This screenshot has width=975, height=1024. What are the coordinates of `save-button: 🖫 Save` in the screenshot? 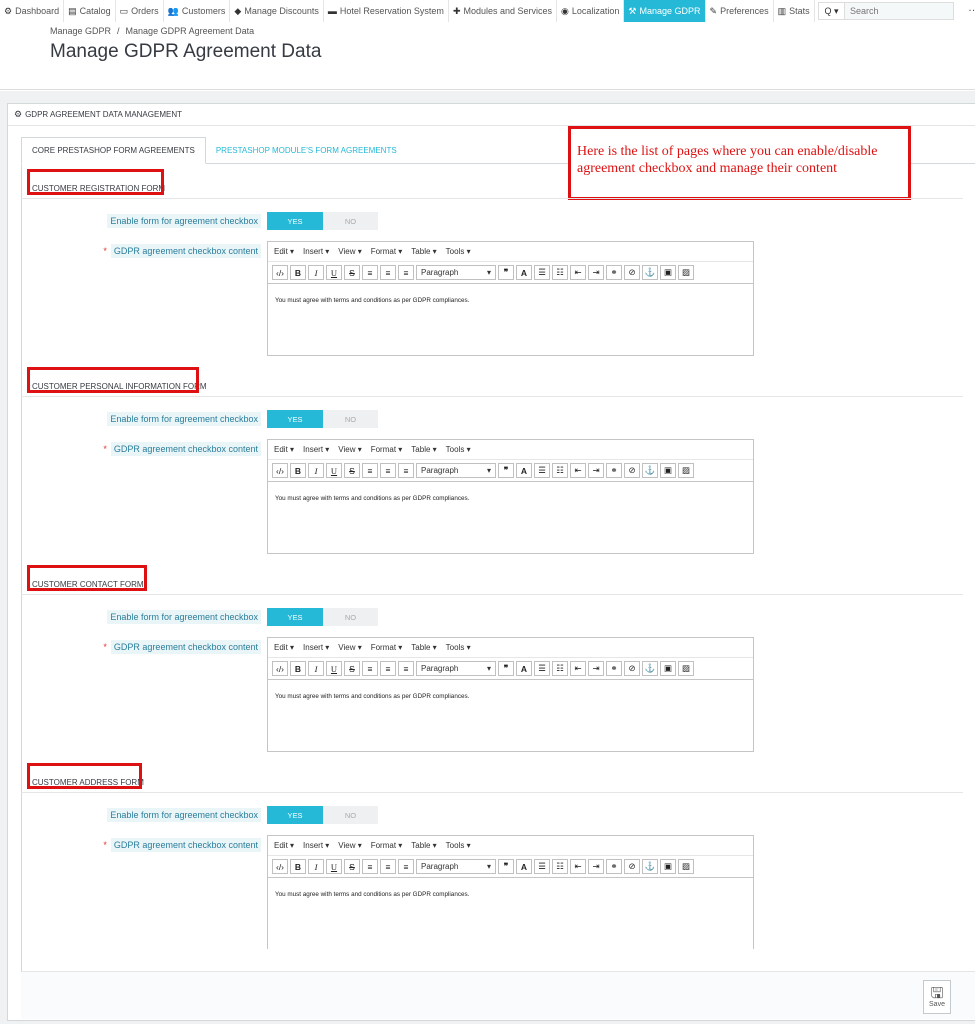 It's located at (937, 997).